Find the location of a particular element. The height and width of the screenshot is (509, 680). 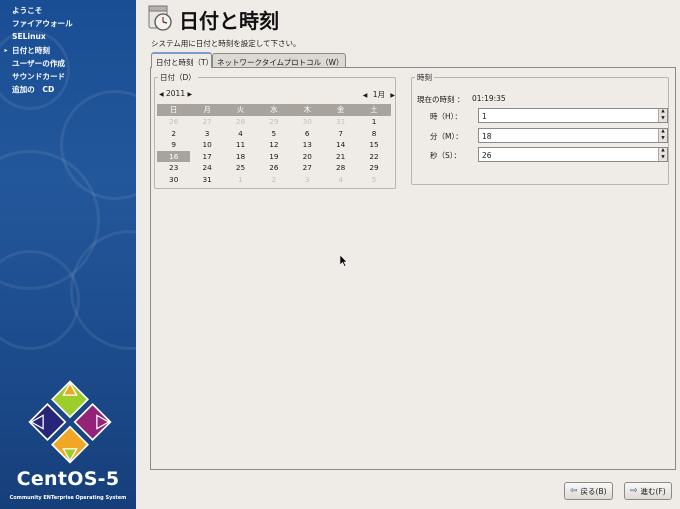

calendar-week-row: 30 31 1 2 3 4 5 is located at coordinates (274, 180).